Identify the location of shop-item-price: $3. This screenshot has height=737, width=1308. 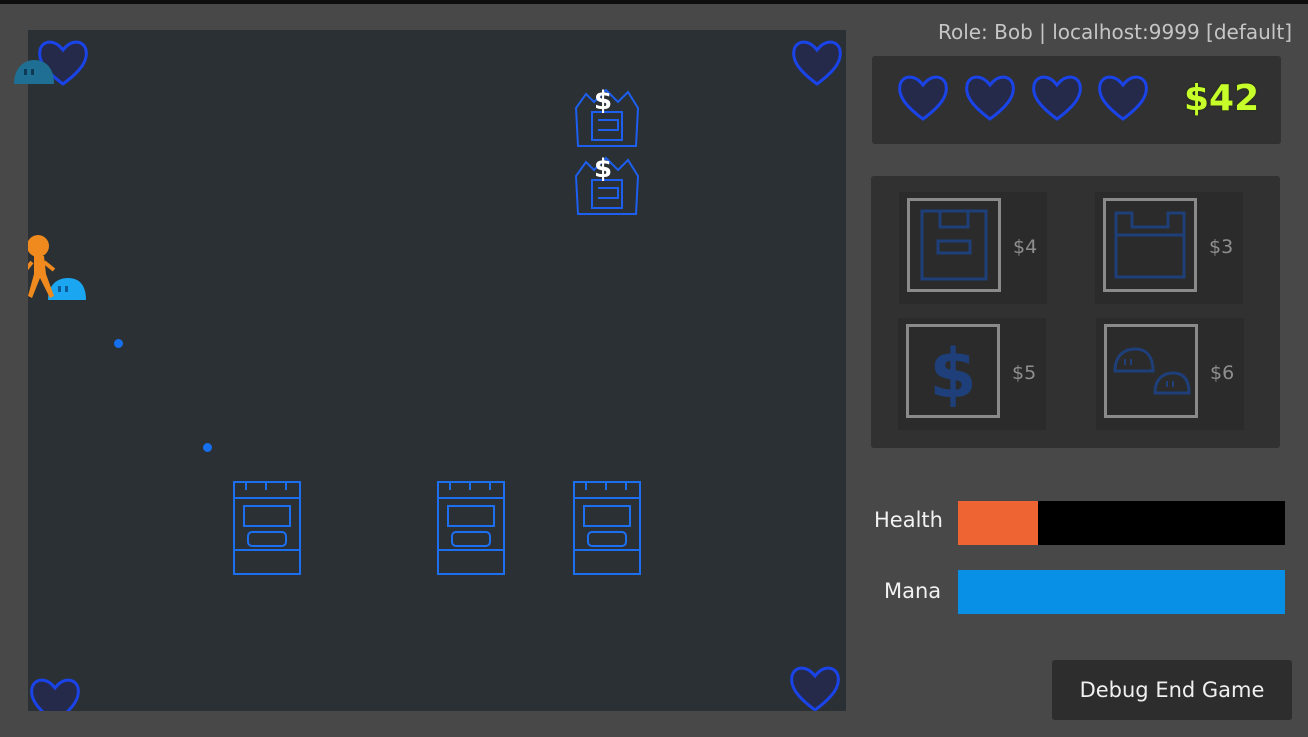
(1221, 247).